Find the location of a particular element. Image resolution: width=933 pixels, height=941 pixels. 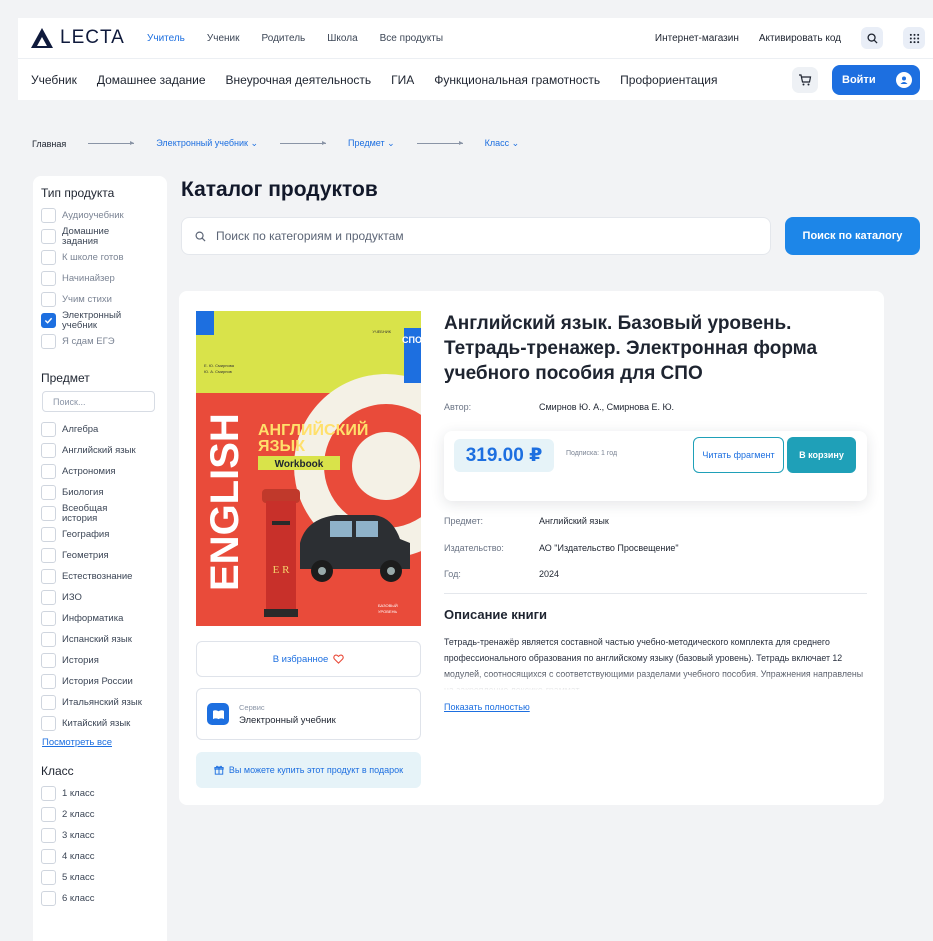

filter-subject-item: Естествознание is located at coordinates (100, 576).